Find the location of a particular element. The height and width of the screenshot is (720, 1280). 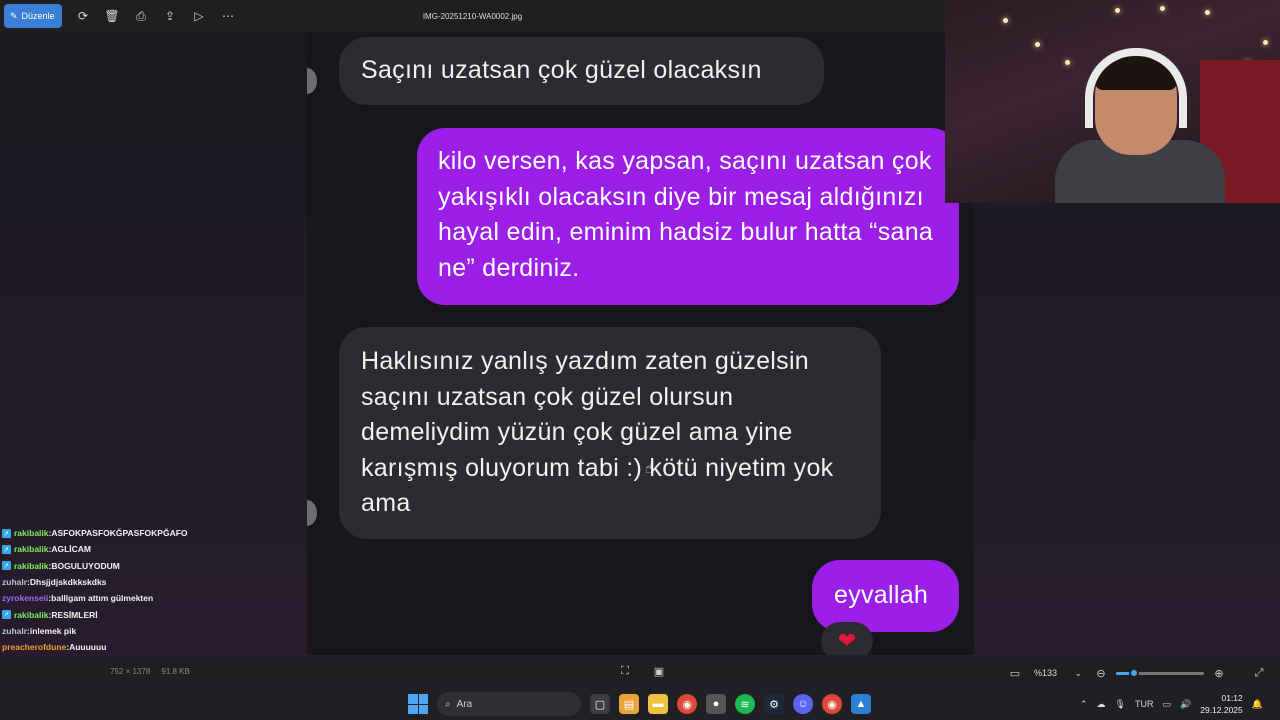

chevron-up-icon: ⌃ is located at coordinates (1084, 704).